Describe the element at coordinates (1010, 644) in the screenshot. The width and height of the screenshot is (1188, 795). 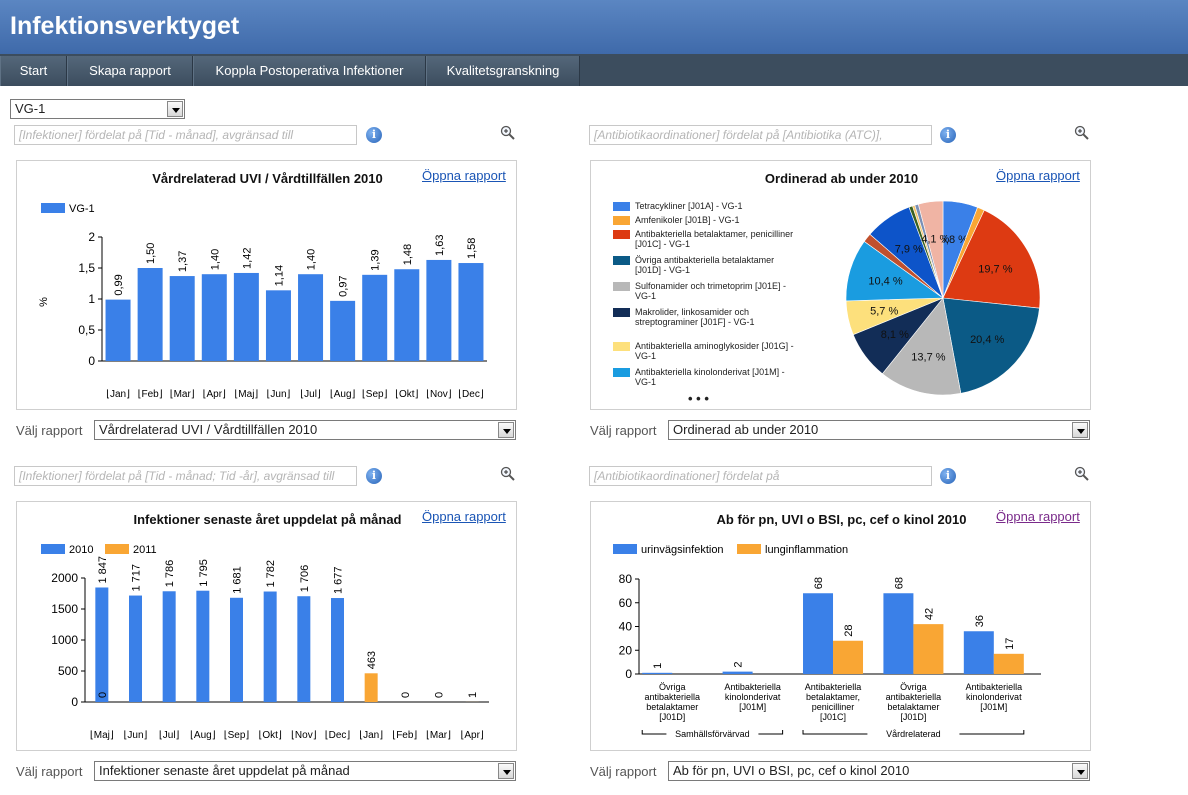
I see `data-label: 17` at that location.